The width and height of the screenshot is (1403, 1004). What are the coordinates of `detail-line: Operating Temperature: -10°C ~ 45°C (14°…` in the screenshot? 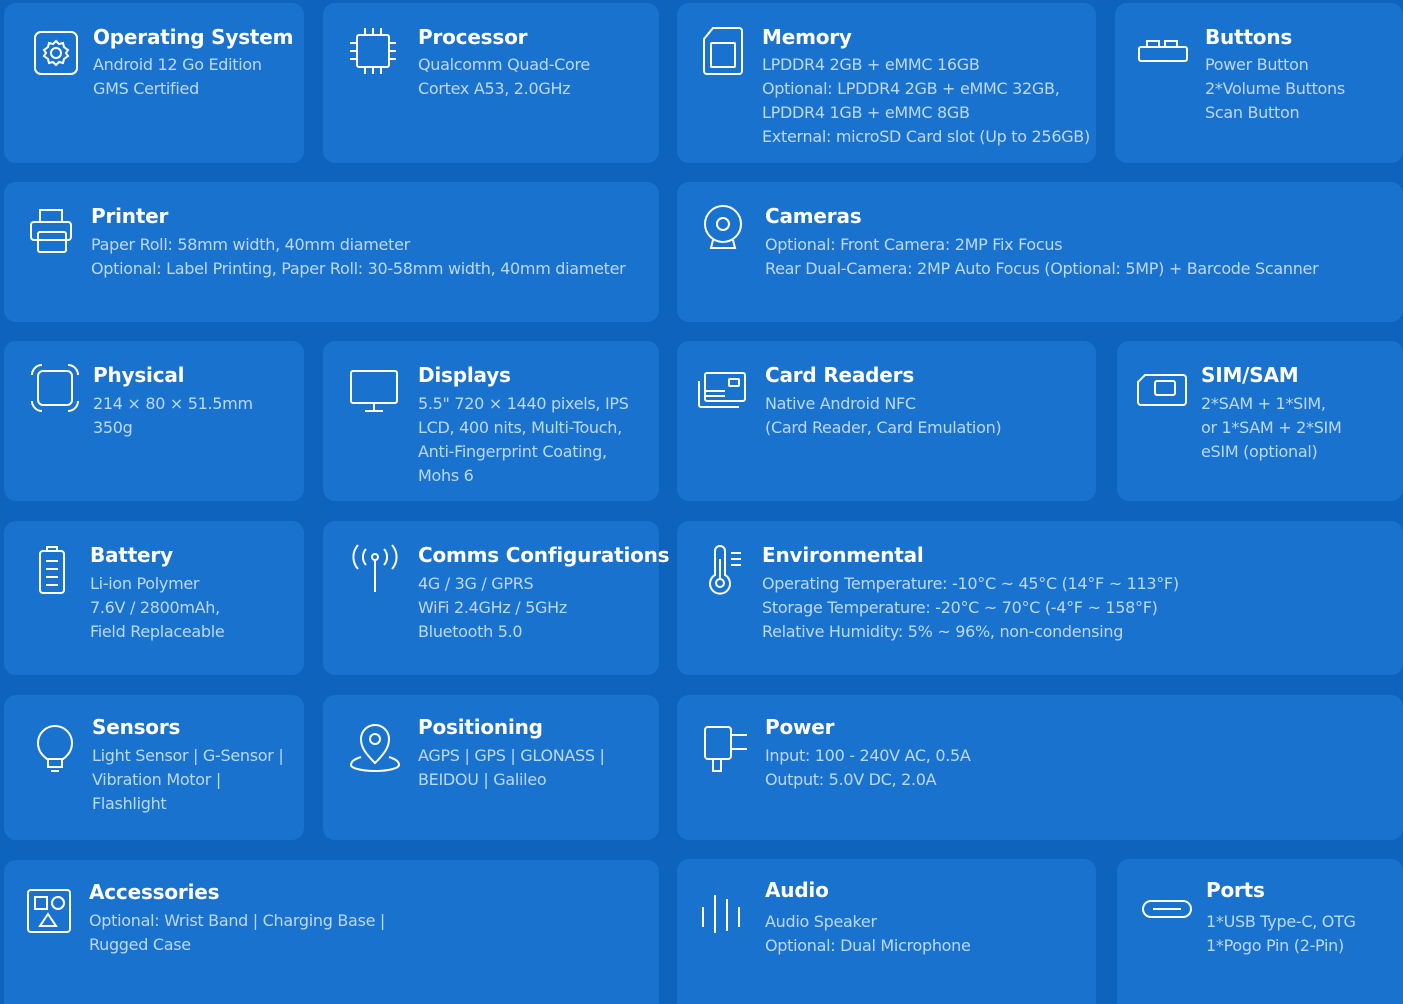 It's located at (970, 583).